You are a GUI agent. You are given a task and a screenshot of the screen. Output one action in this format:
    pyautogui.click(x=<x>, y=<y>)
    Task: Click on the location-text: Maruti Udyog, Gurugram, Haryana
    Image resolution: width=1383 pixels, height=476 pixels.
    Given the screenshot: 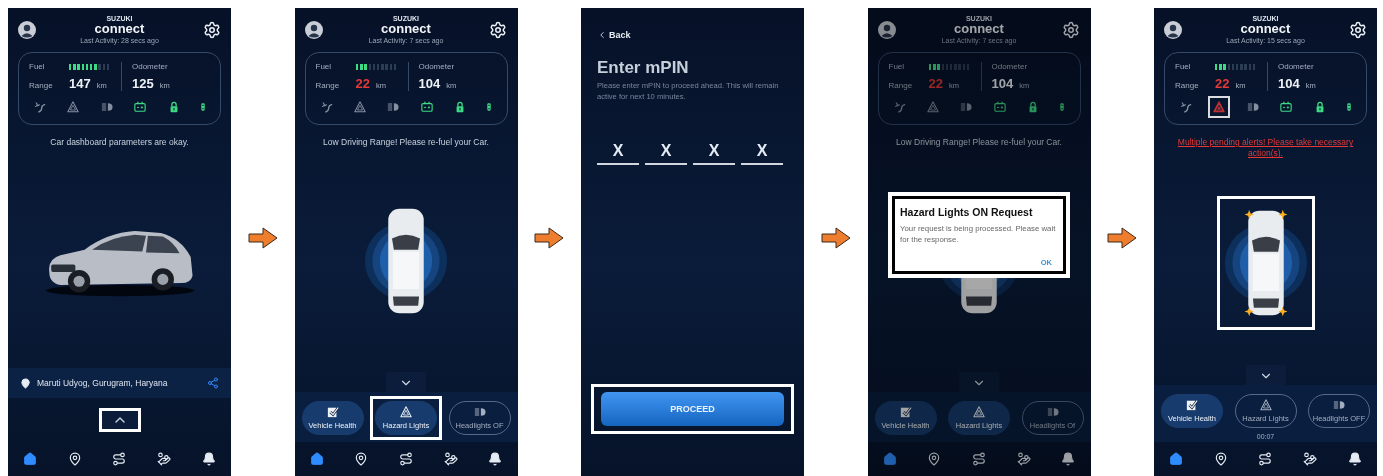 What is the action you would take?
    pyautogui.click(x=103, y=383)
    